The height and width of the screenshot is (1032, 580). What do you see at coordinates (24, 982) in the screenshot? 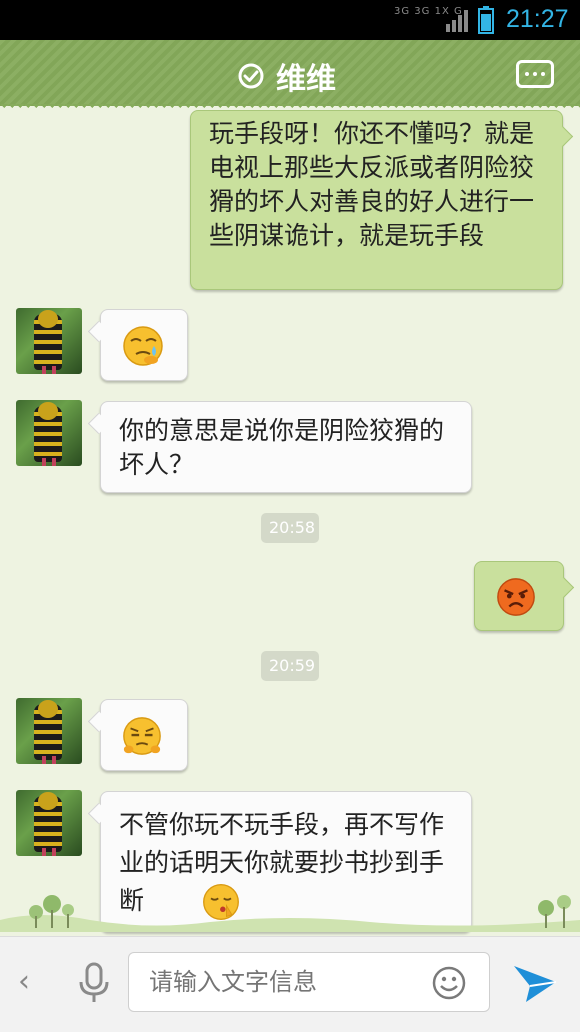
I see `chevron-left-icon: ‹` at bounding box center [24, 982].